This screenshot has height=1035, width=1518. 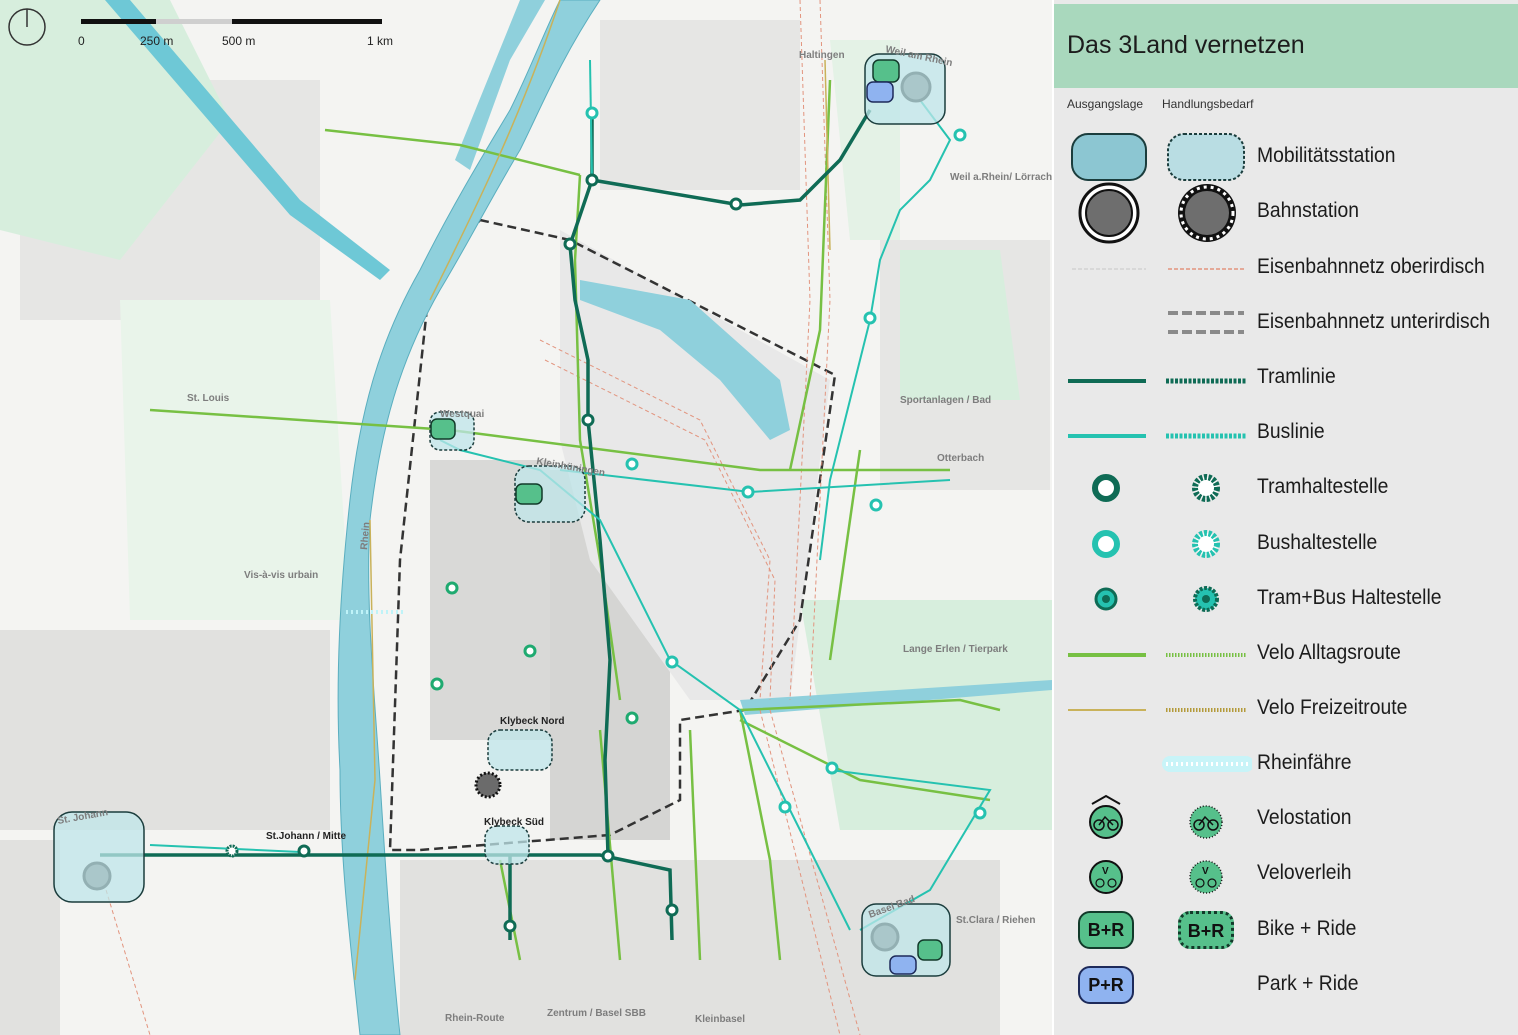 What do you see at coordinates (1206, 710) in the screenshot?
I see `bike-leisure-need-icon` at bounding box center [1206, 710].